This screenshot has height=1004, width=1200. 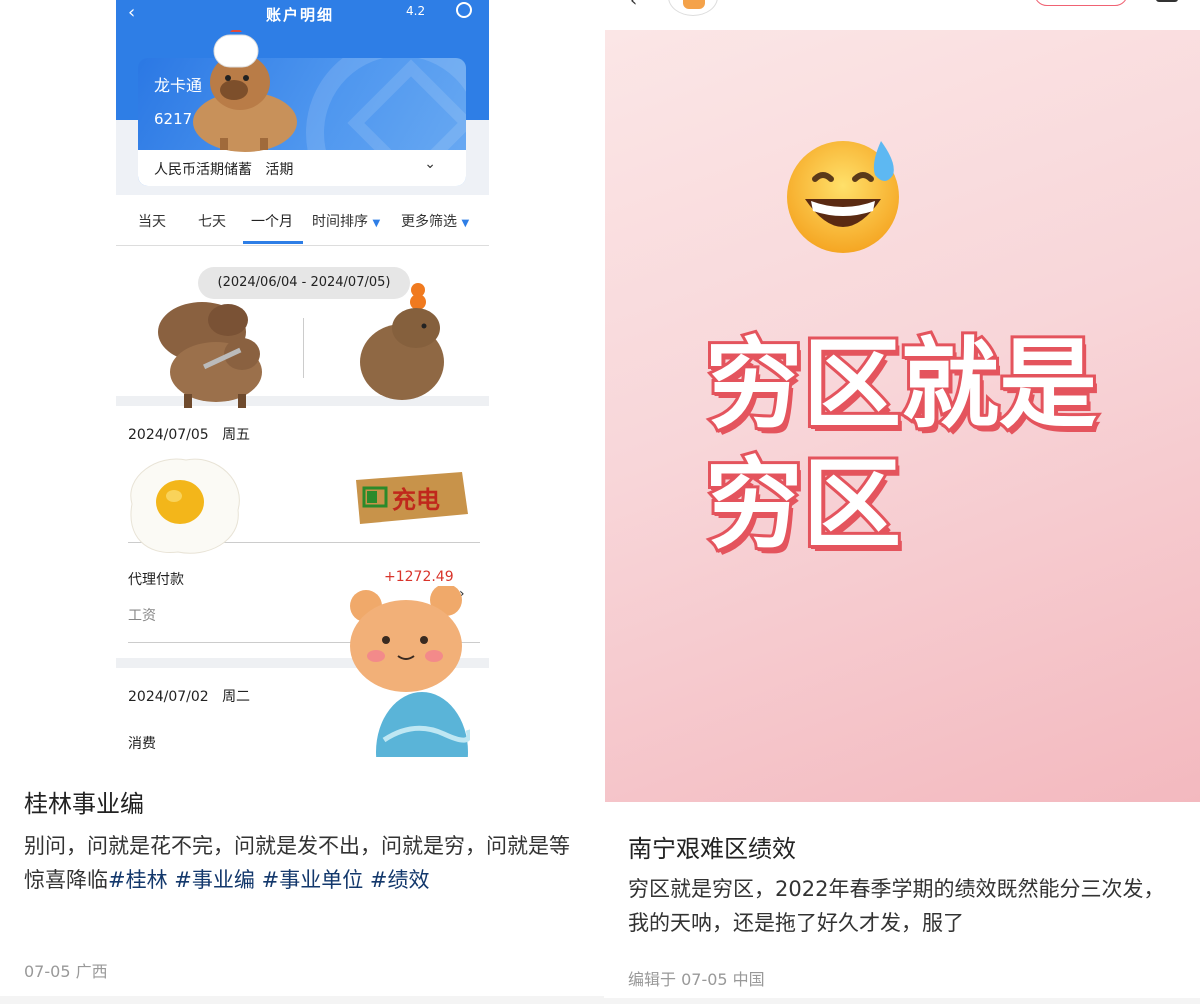 I want to click on filter-tabs: 当天 七天 一个月 时间排序 ▼ 更多筛选 ▼, so click(x=302, y=222).